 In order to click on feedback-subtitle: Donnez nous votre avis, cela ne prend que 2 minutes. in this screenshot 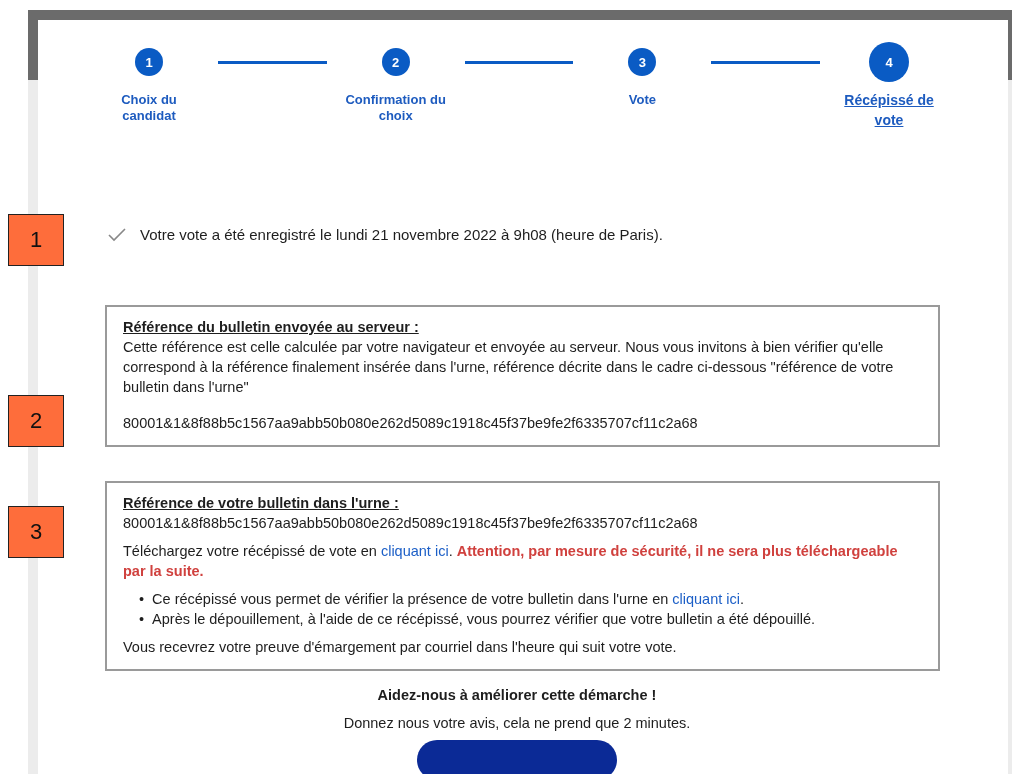, I will do `click(517, 723)`.